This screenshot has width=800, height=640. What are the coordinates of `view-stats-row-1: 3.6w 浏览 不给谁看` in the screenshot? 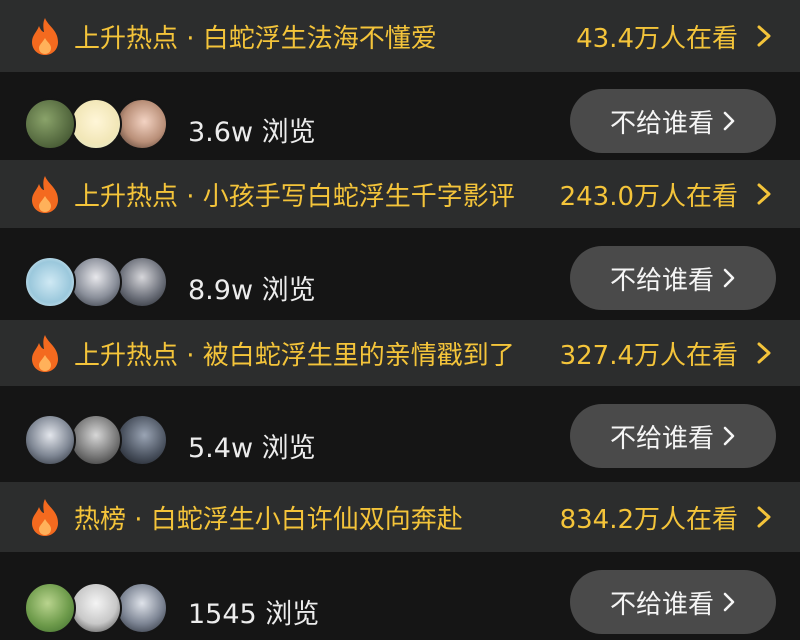 It's located at (400, 116).